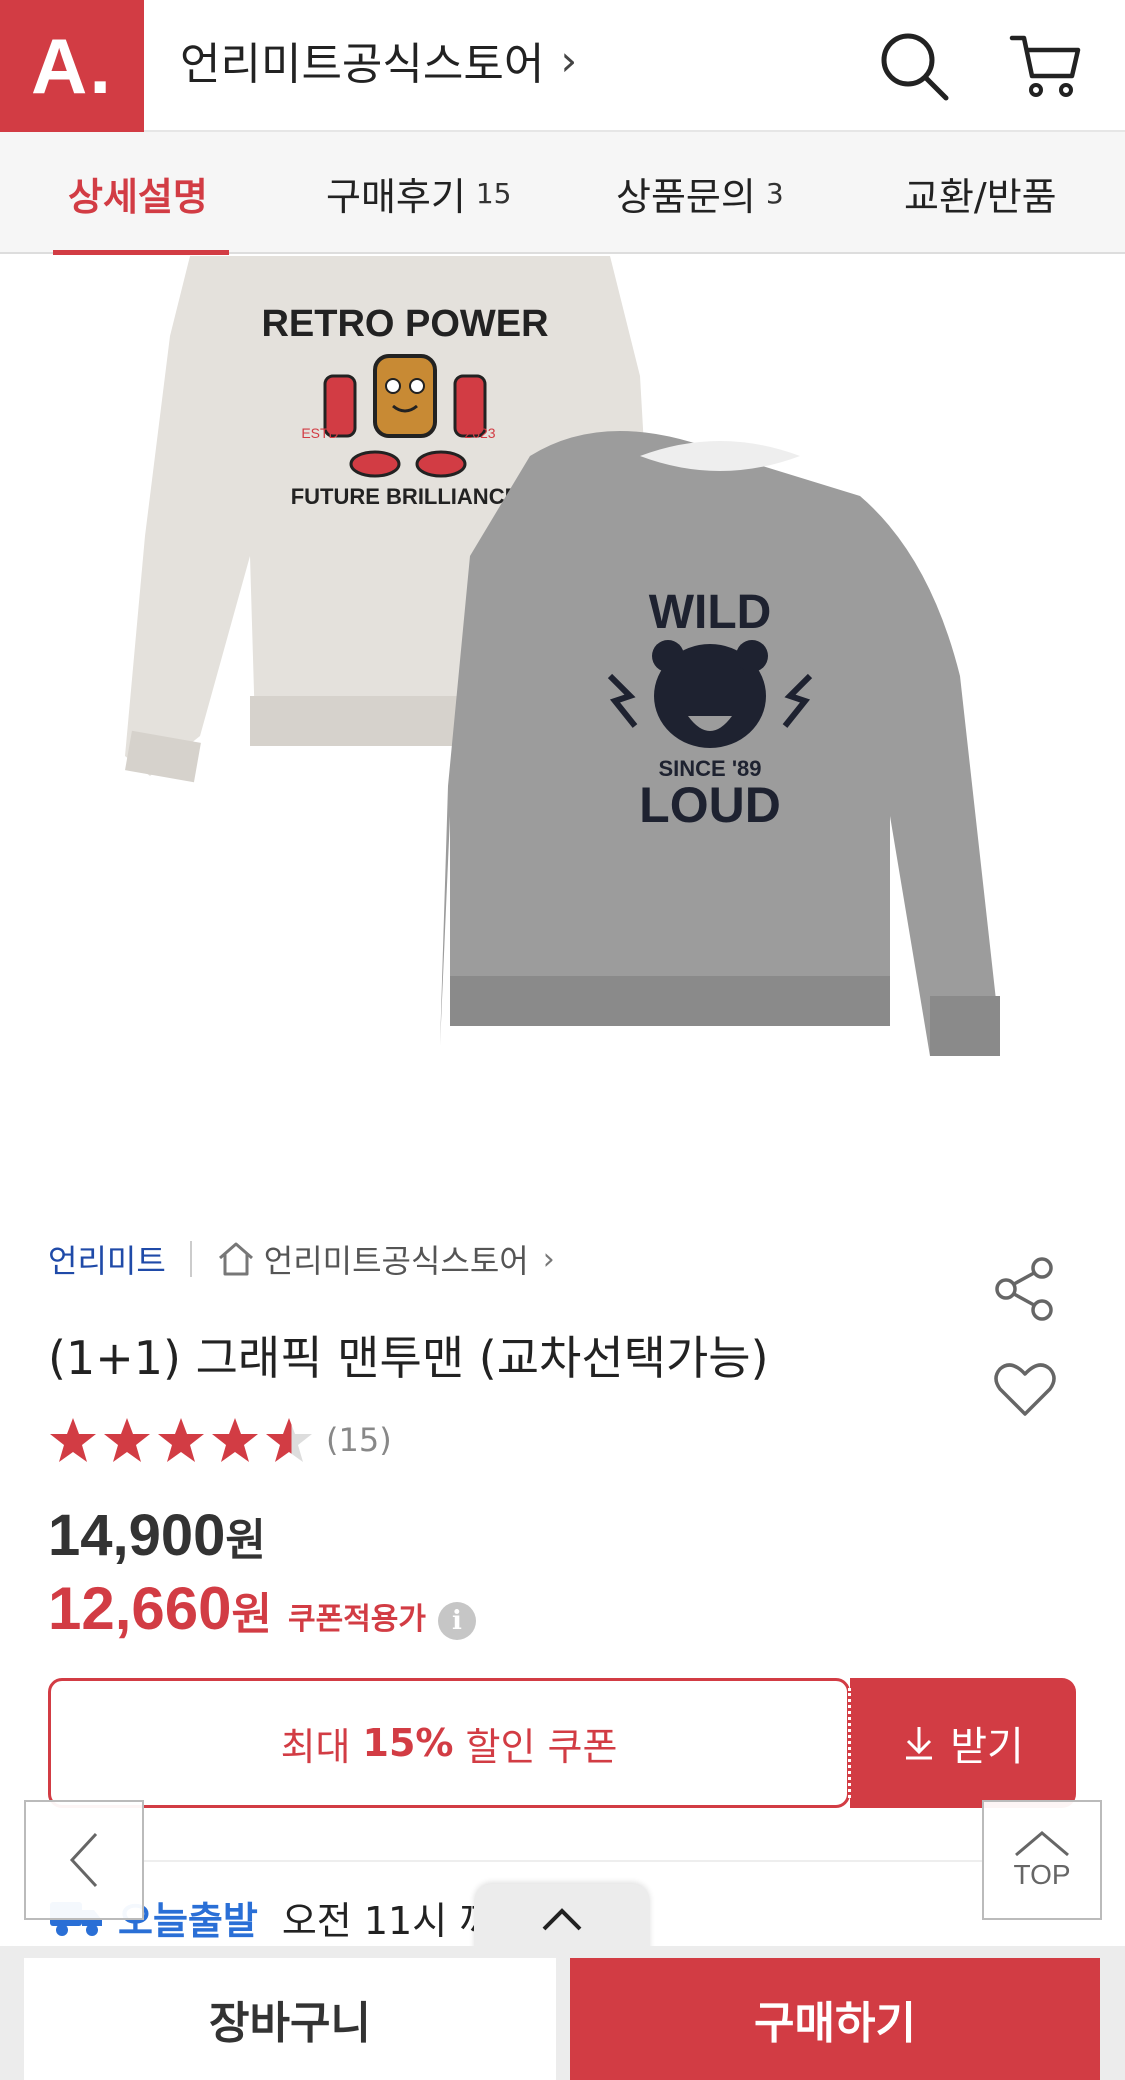 This screenshot has height=2080, width=1125. What do you see at coordinates (404, 324) in the screenshot?
I see `print-title: RETRO POWER` at bounding box center [404, 324].